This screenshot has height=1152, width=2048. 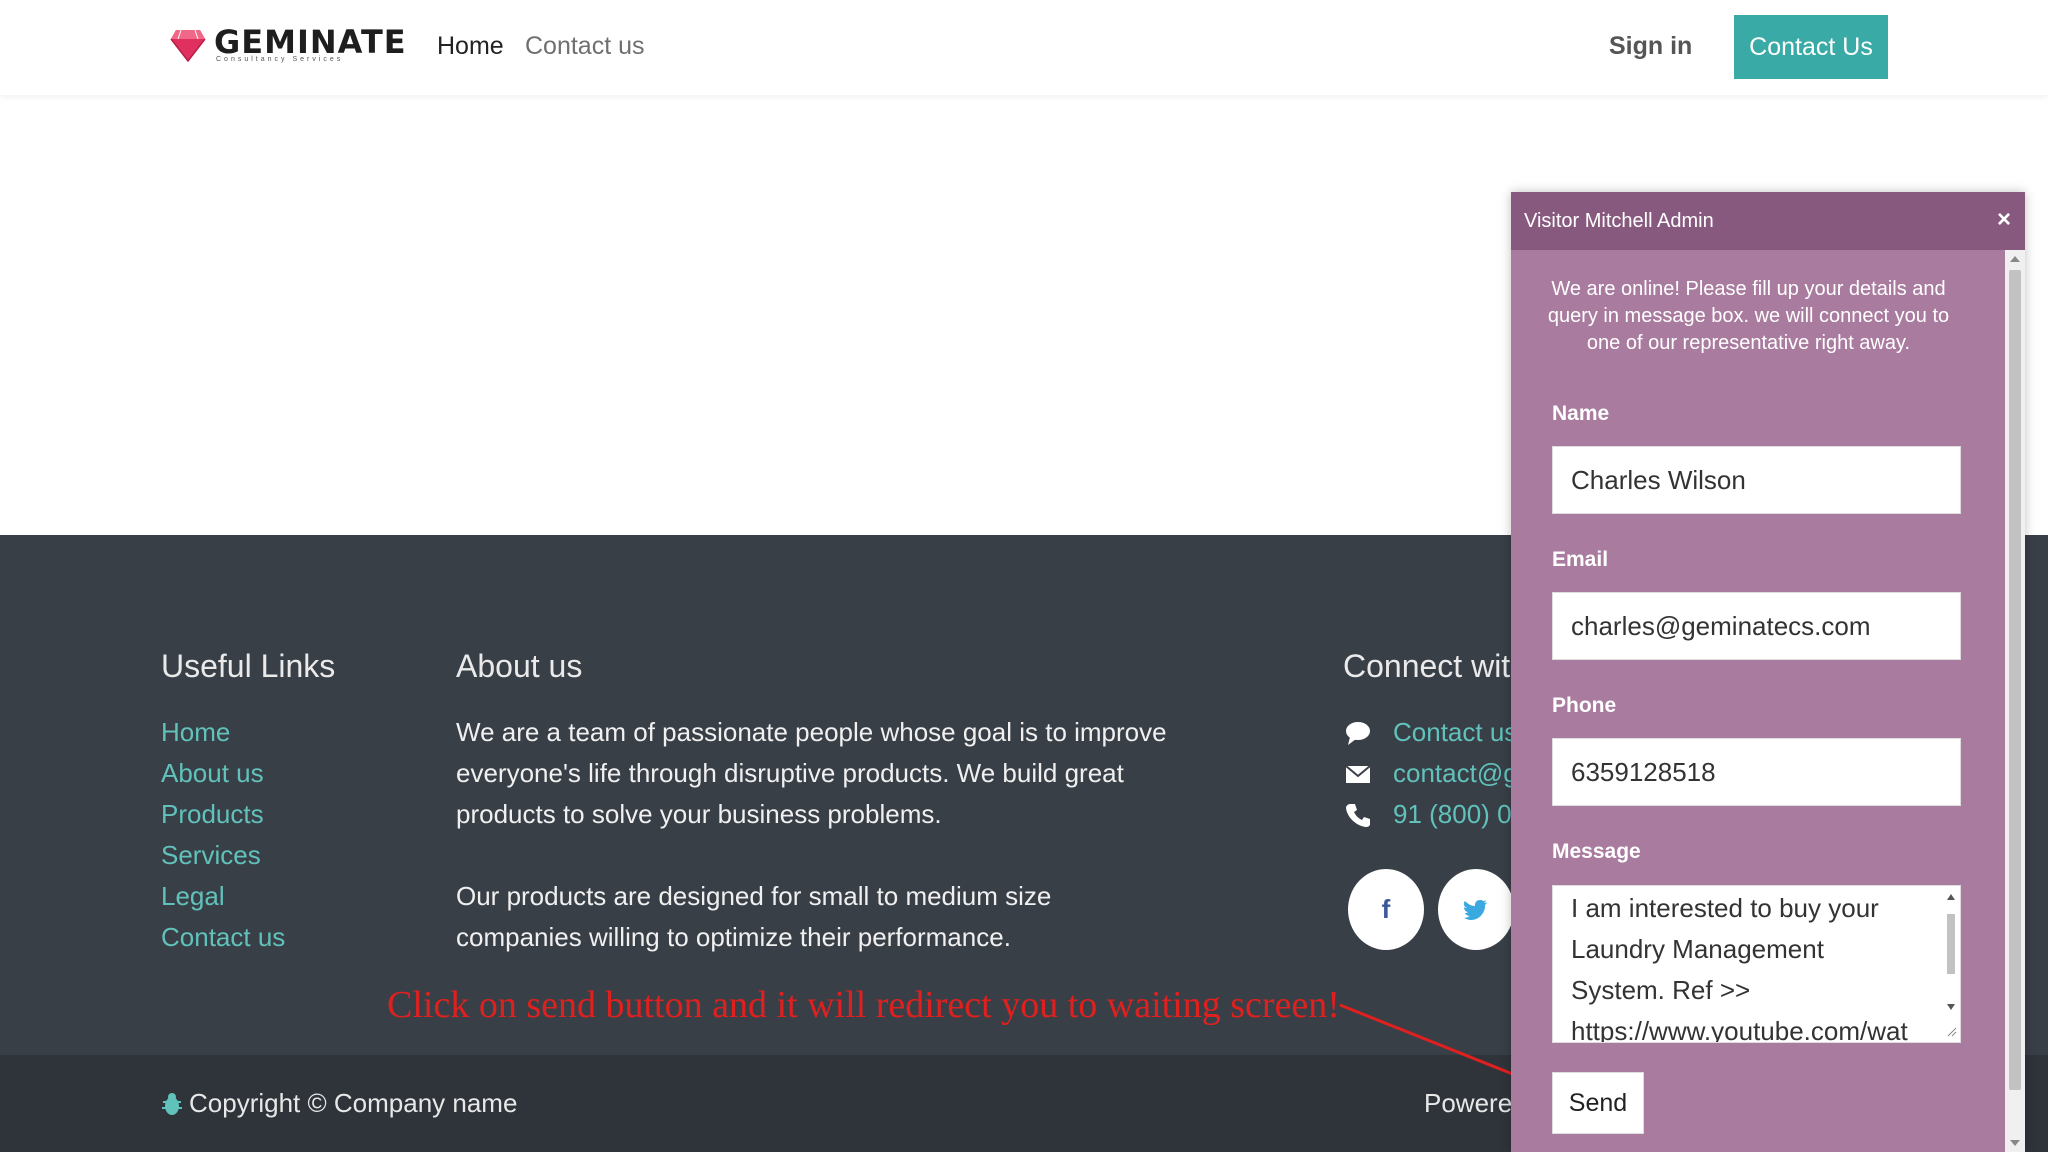 What do you see at coordinates (223, 937) in the screenshot?
I see `footer-link-contact-us: Contact us` at bounding box center [223, 937].